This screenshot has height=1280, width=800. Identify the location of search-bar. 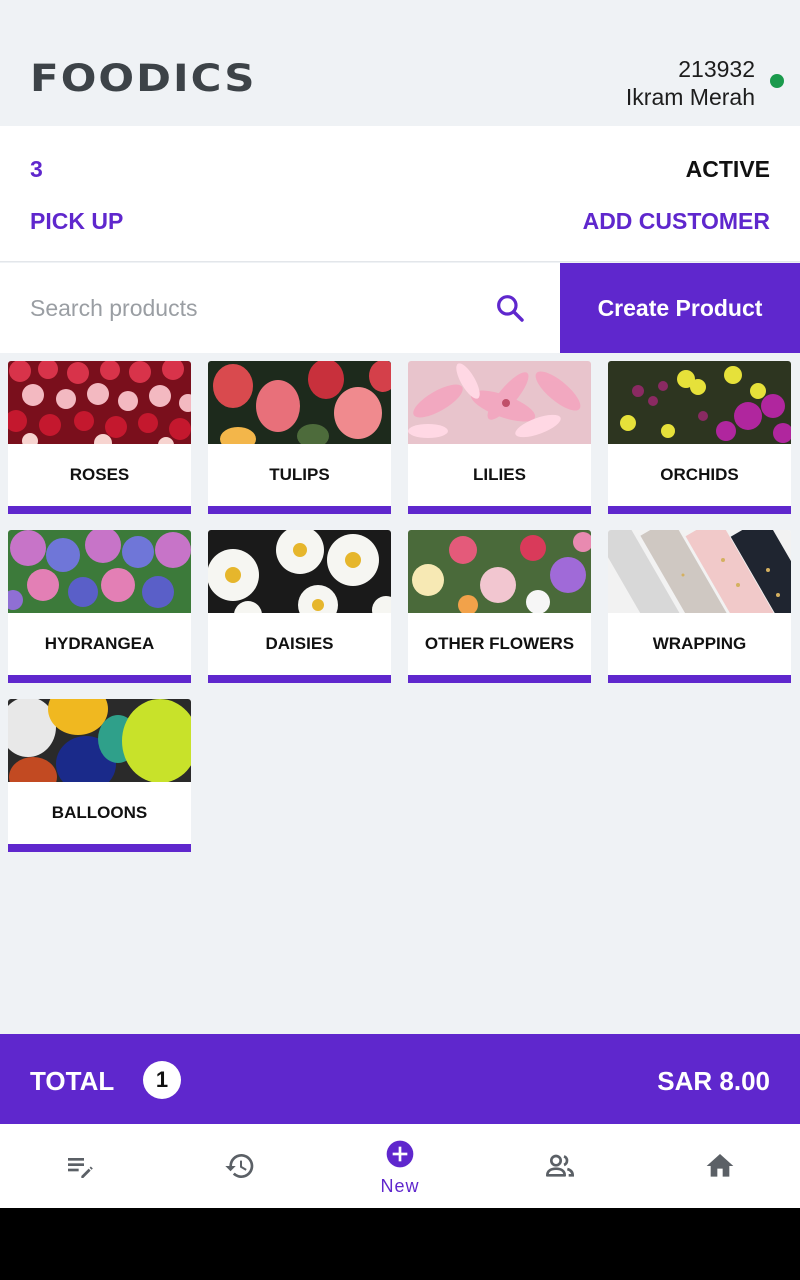
(280, 308).